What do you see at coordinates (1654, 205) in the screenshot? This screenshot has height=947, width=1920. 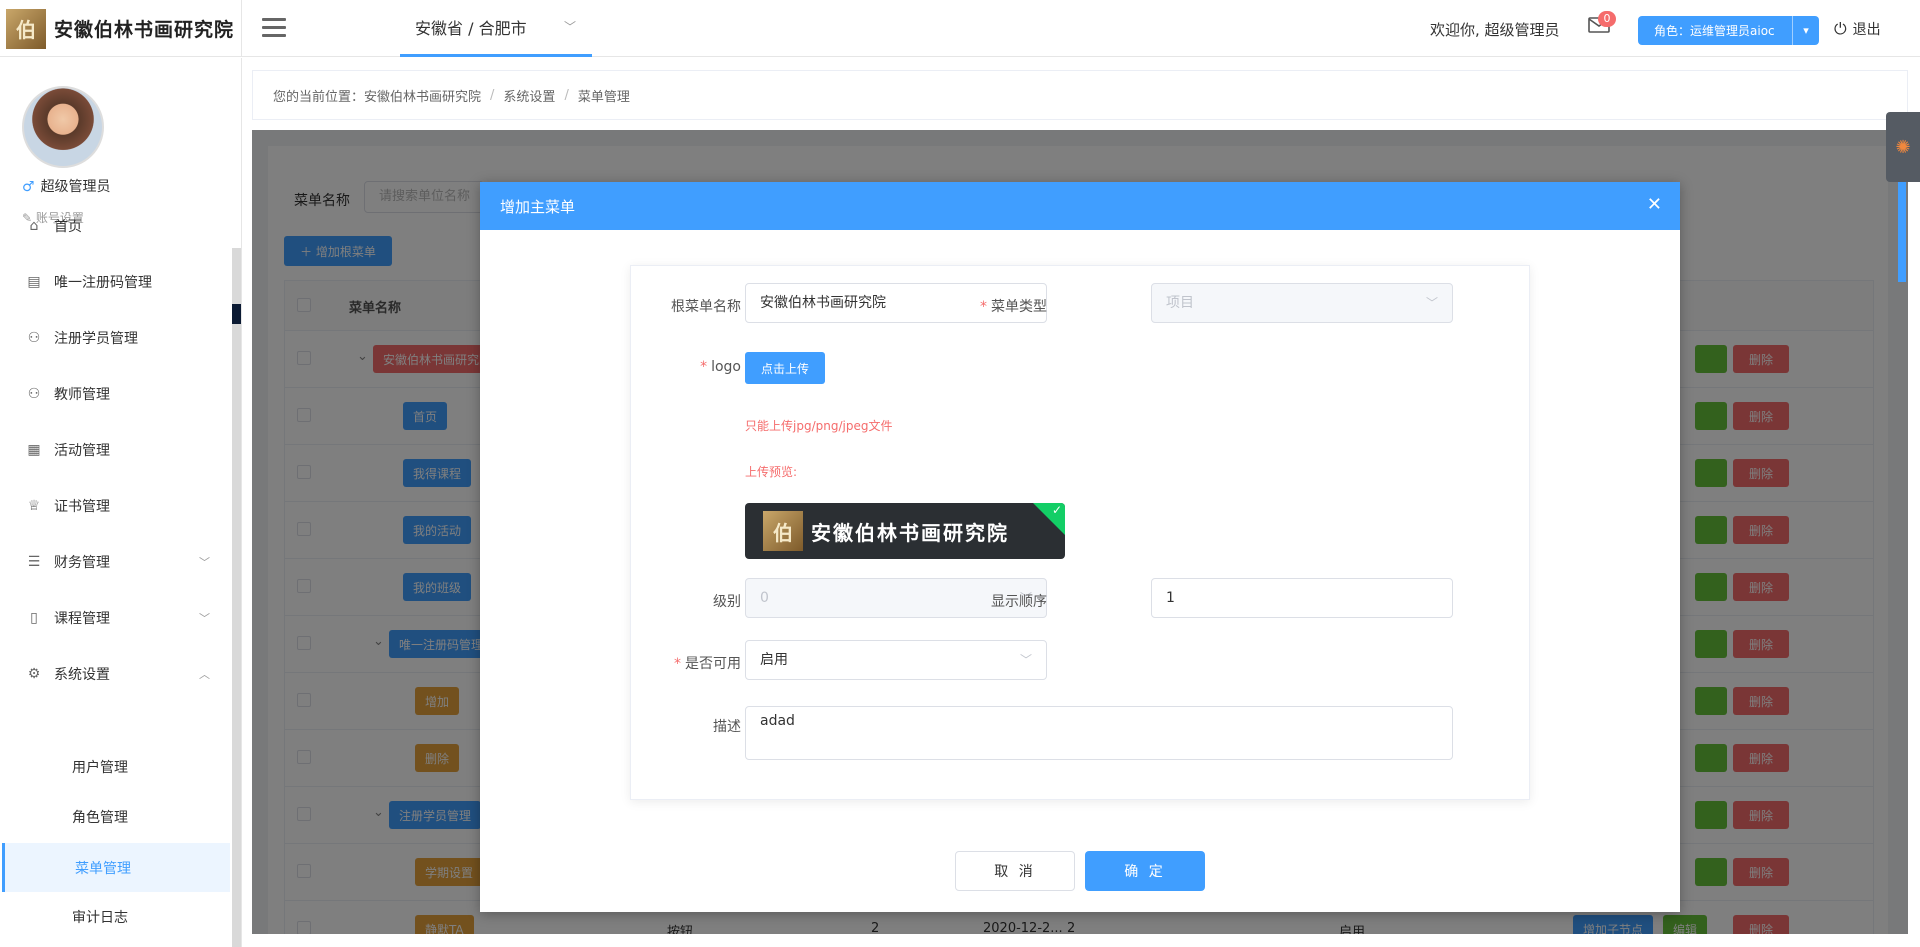 I see `close-icon: ✕` at bounding box center [1654, 205].